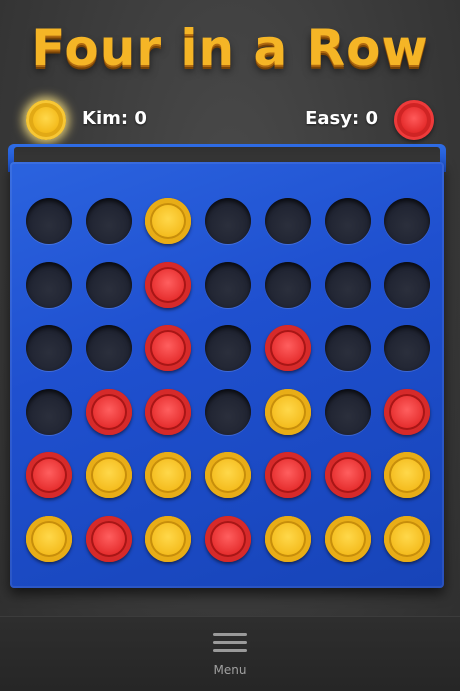 This screenshot has width=460, height=691. I want to click on scoreboard: Kim: 0 Easy: 0, so click(230, 120).